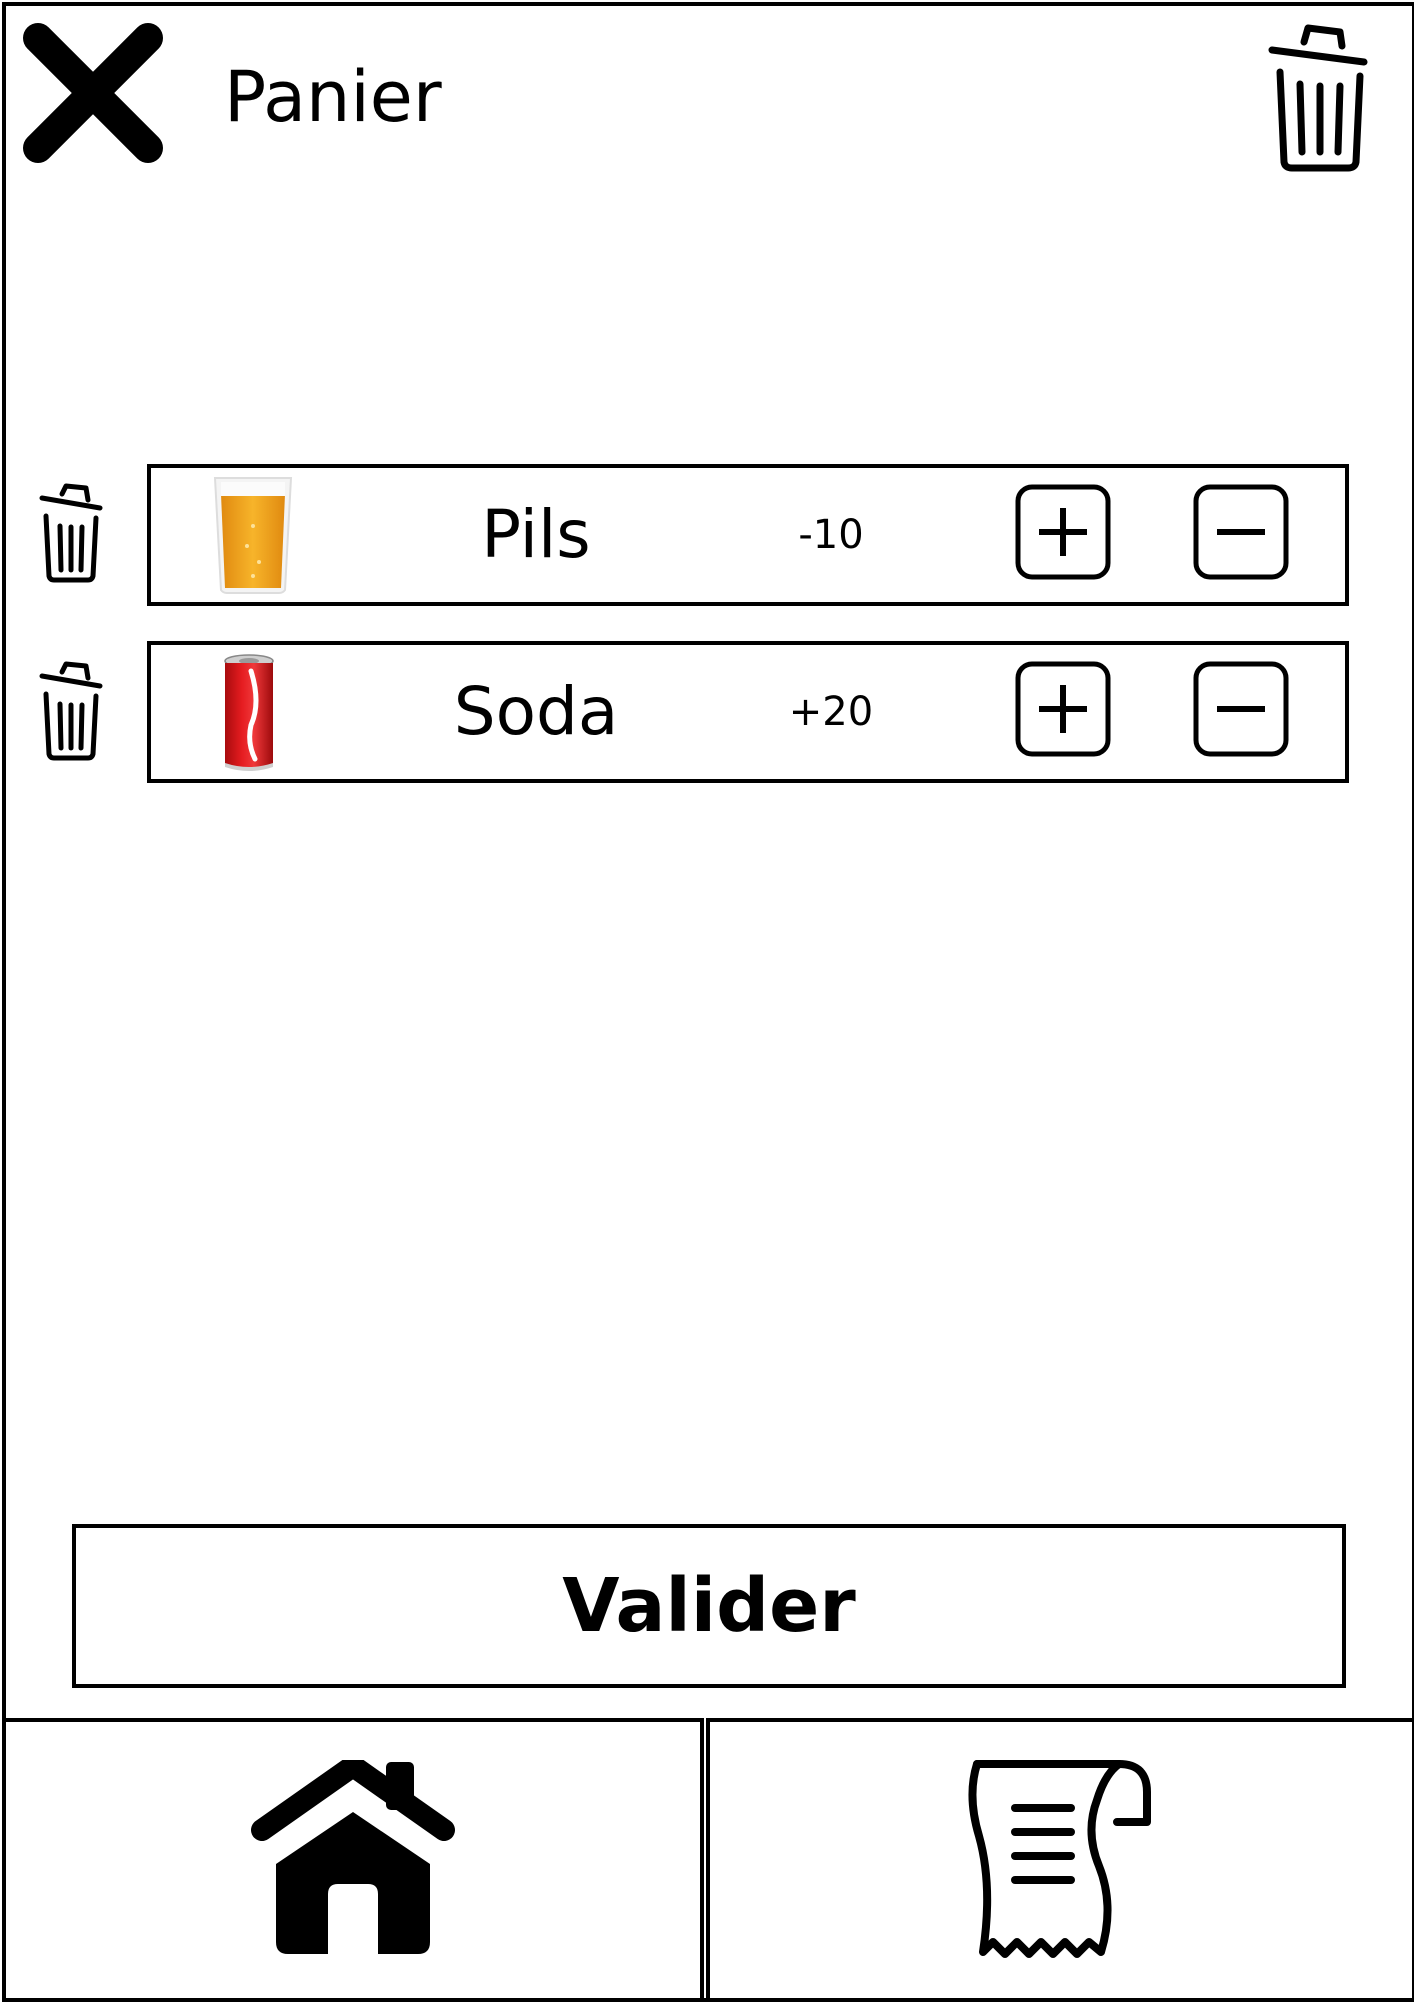 This screenshot has width=1414, height=2002. Describe the element at coordinates (333, 97) in the screenshot. I see `page-title: Panier` at that location.